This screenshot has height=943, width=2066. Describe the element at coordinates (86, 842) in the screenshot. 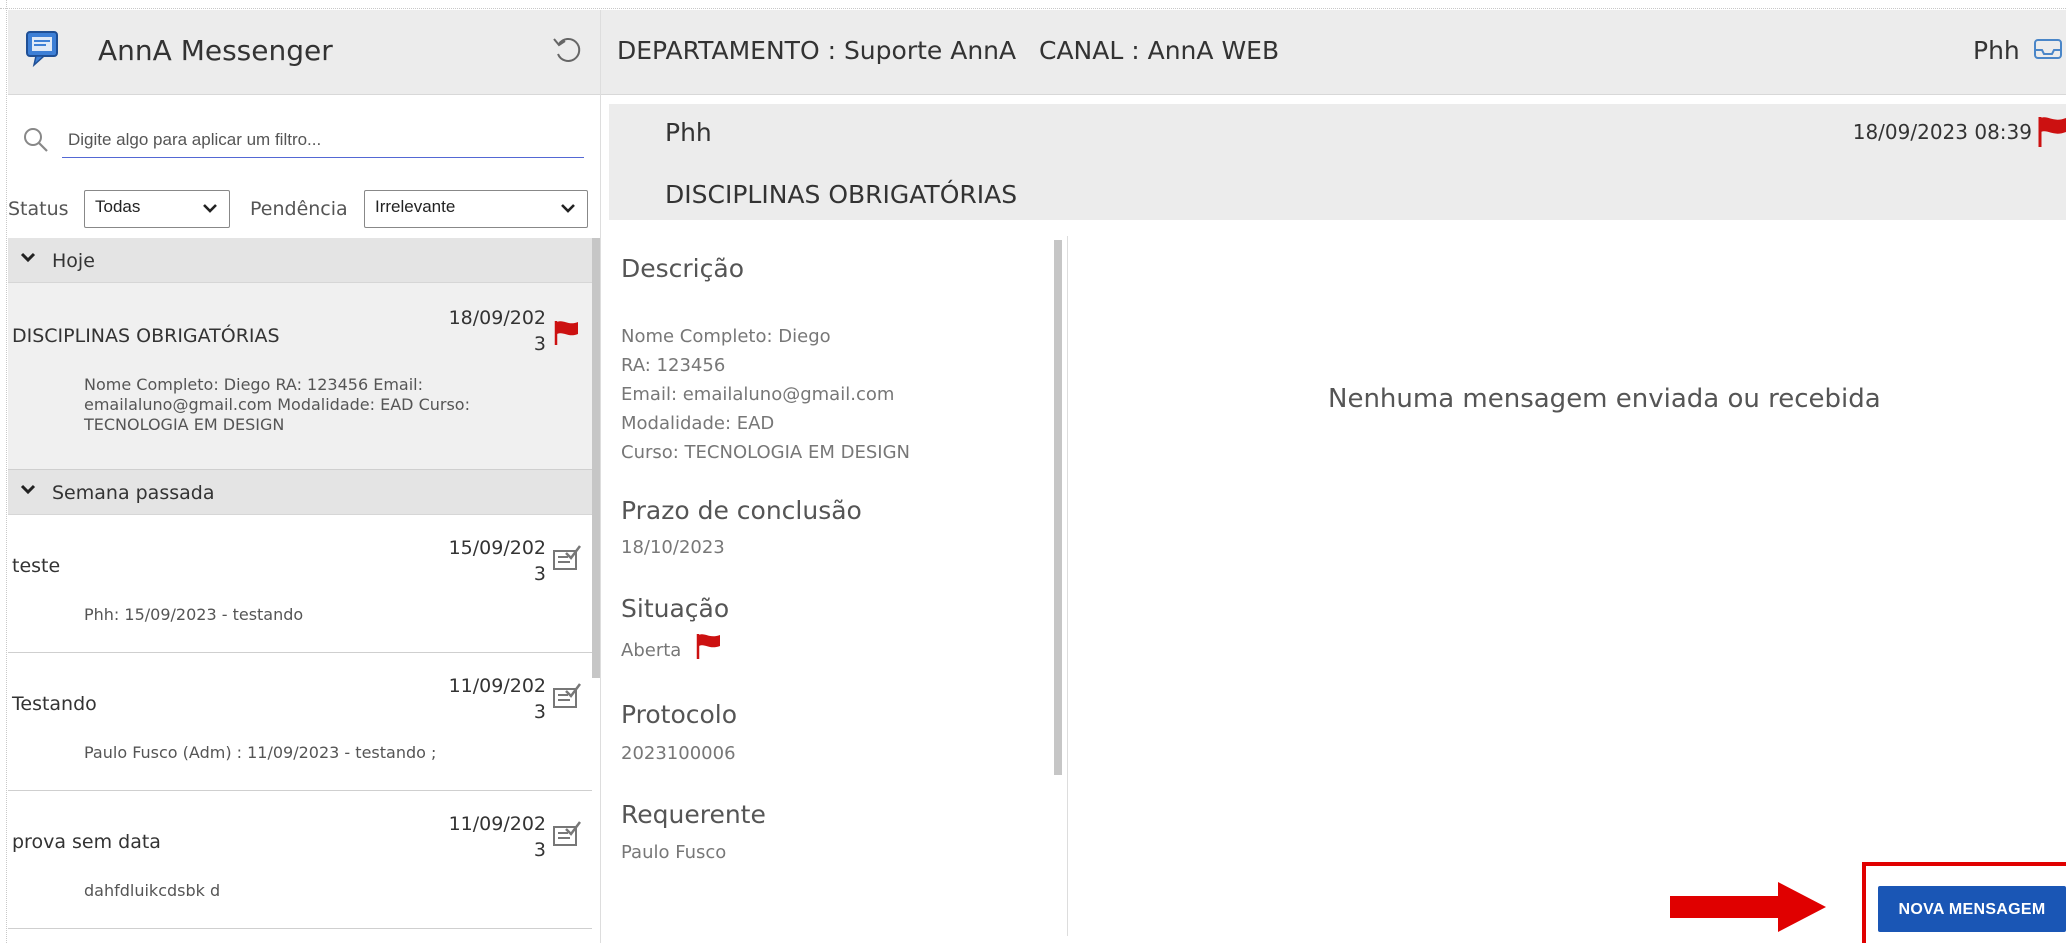

I see `list-item-title: prova sem data` at that location.